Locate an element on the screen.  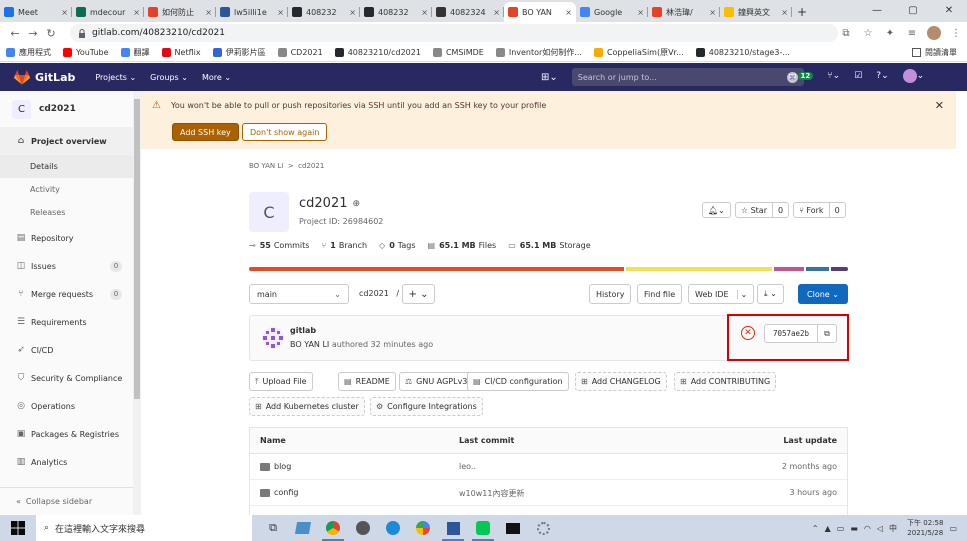
chrome-icon is located at coordinates (333, 528).